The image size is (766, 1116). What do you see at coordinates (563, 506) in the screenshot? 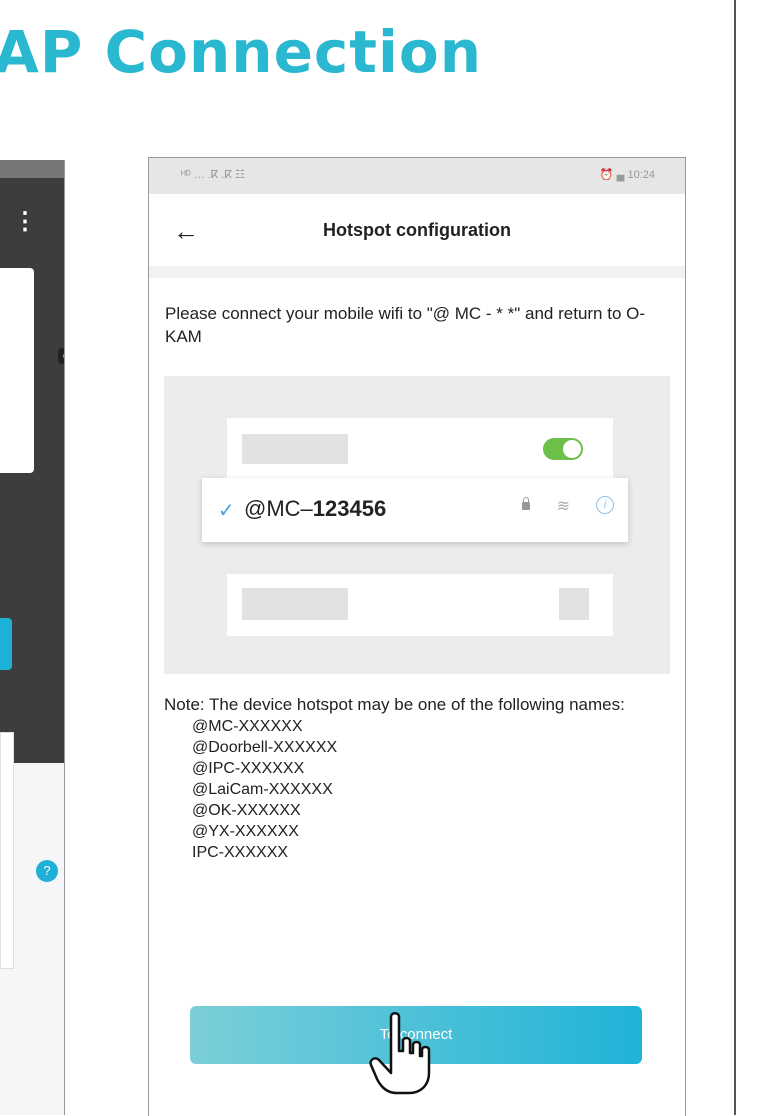
I see `wifi-signal-icon: ≋` at bounding box center [563, 506].